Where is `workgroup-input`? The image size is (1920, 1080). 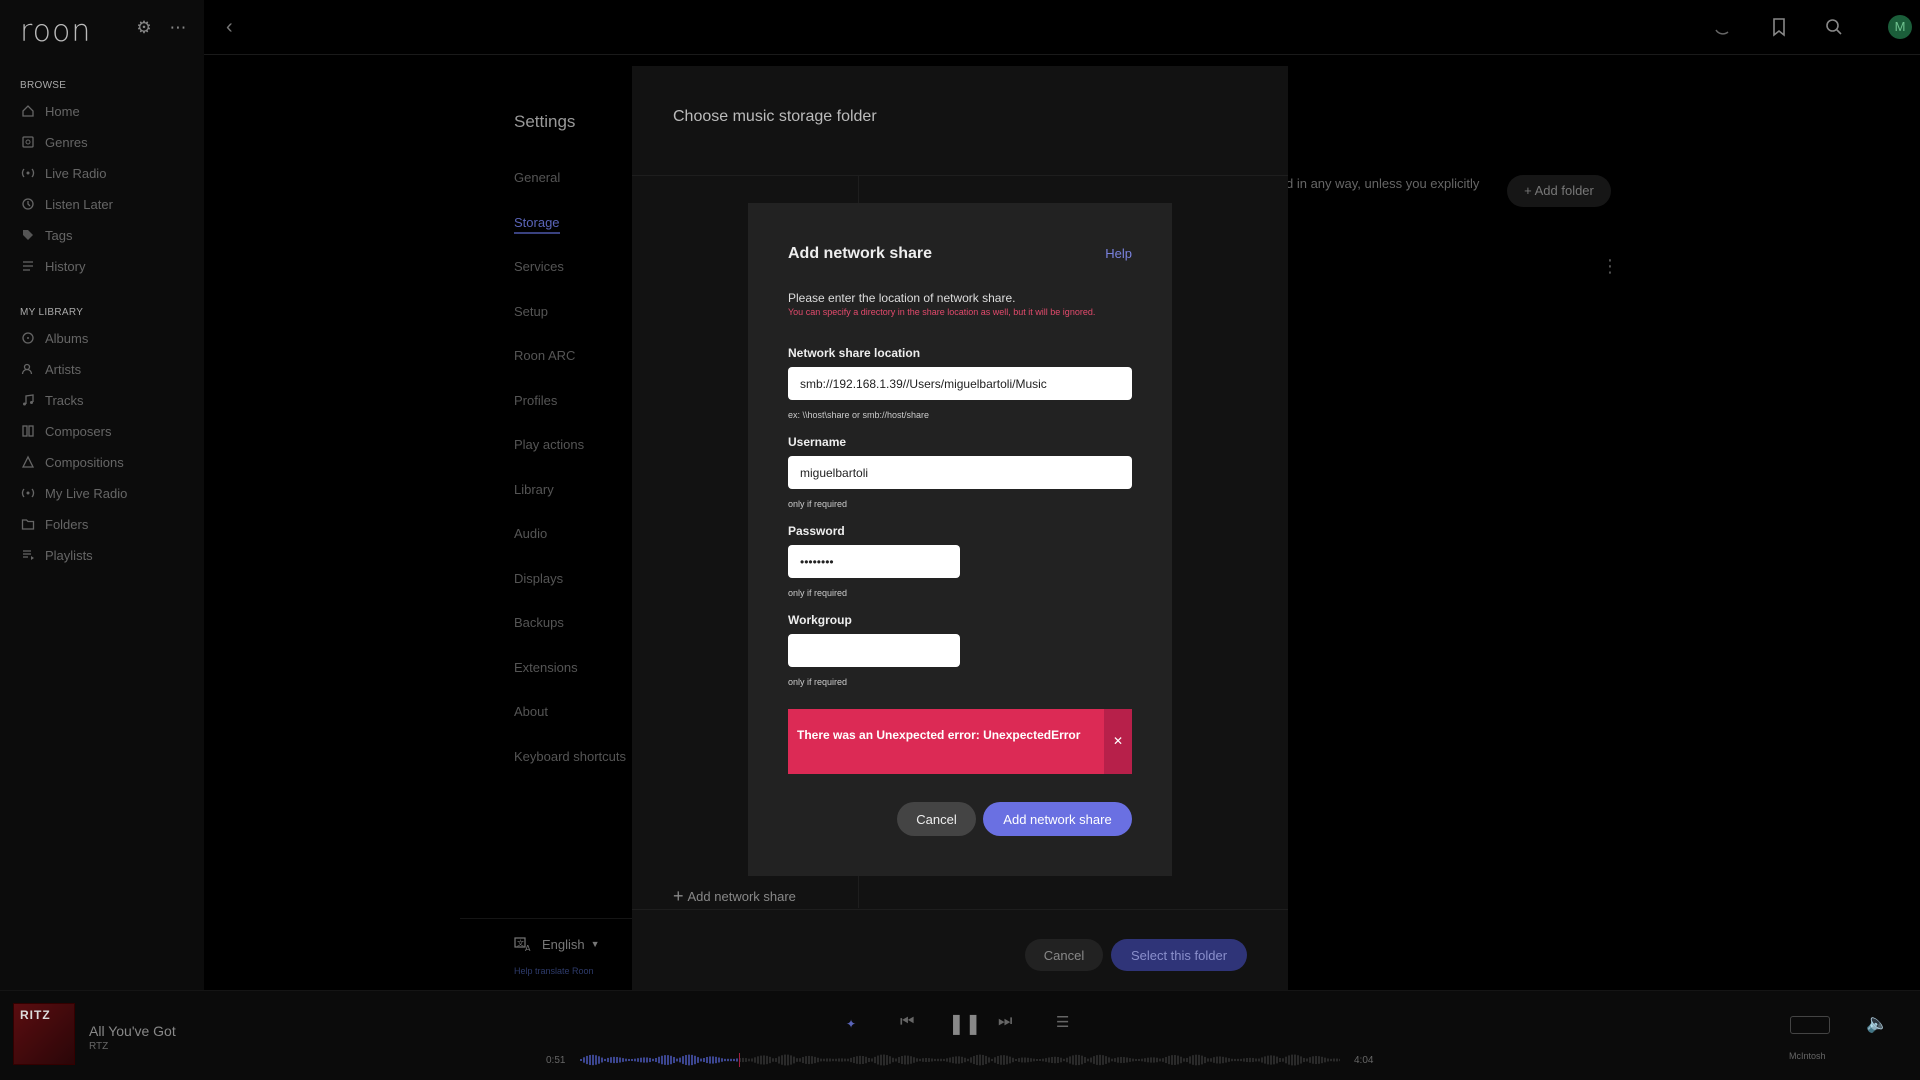
workgroup-input is located at coordinates (874, 650).